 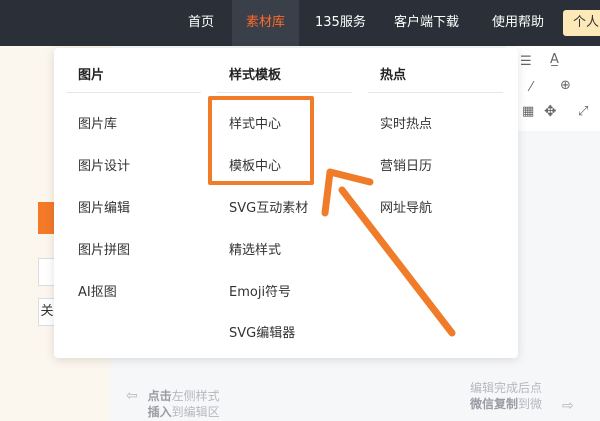 What do you see at coordinates (262, 331) in the screenshot?
I see `link-svg-editor: SVG编辑器` at bounding box center [262, 331].